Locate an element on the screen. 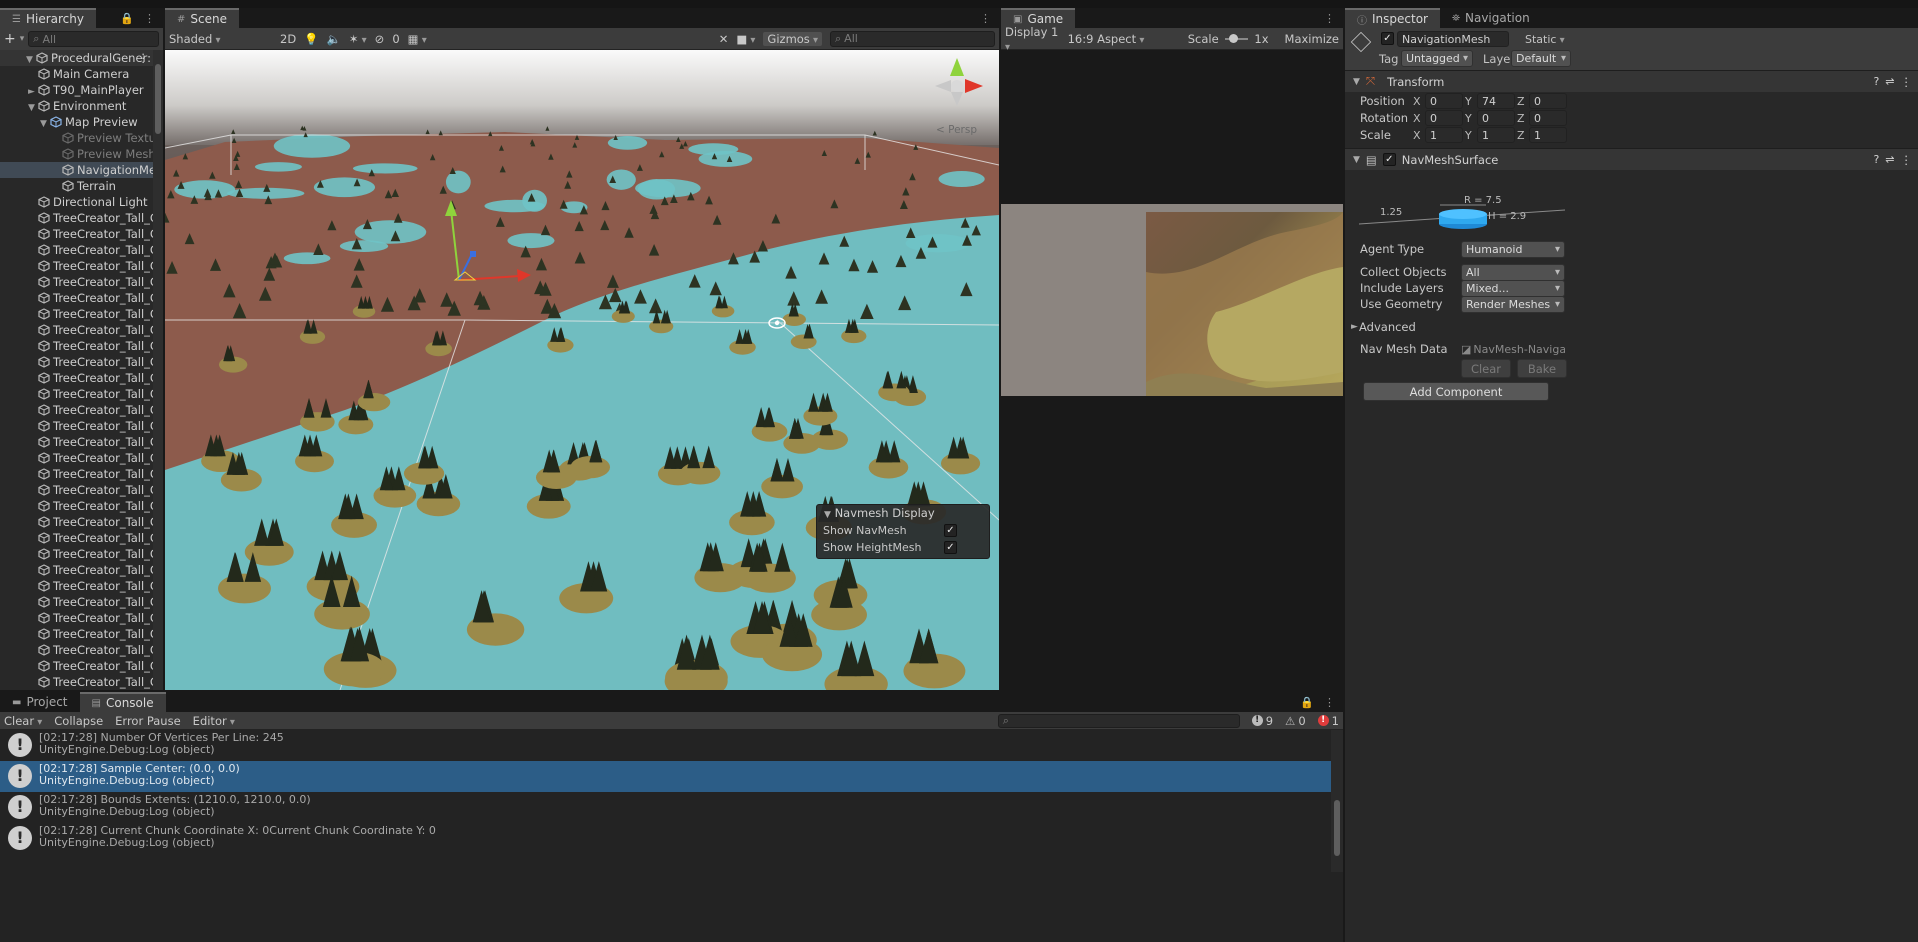 The image size is (1918, 942). hierarchy-item: ▼ Map Preview is located at coordinates (76, 122).